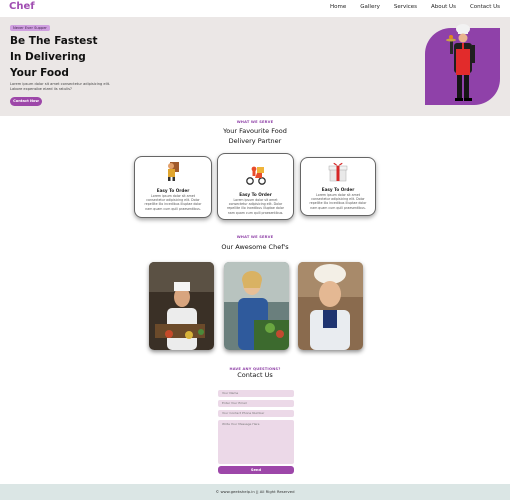 The image size is (510, 500). Describe the element at coordinates (338, 7) in the screenshot. I see `nav-home: Home` at that location.